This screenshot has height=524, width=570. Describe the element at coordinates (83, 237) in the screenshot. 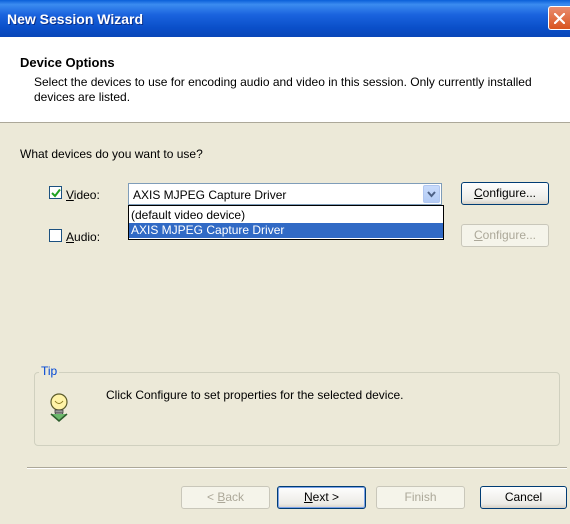

I see `audio-label: Audio:` at that location.